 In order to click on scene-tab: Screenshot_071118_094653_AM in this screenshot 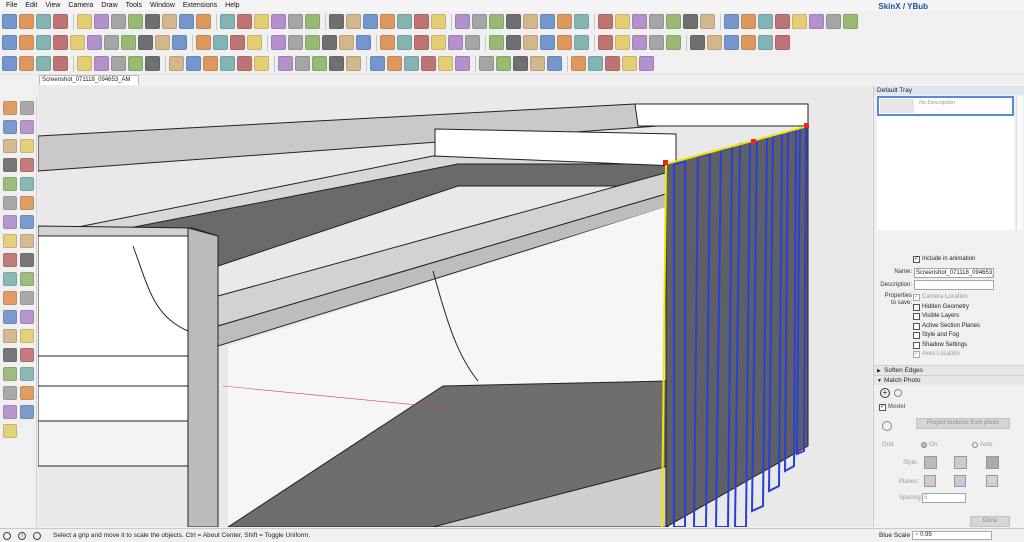, I will do `click(89, 80)`.